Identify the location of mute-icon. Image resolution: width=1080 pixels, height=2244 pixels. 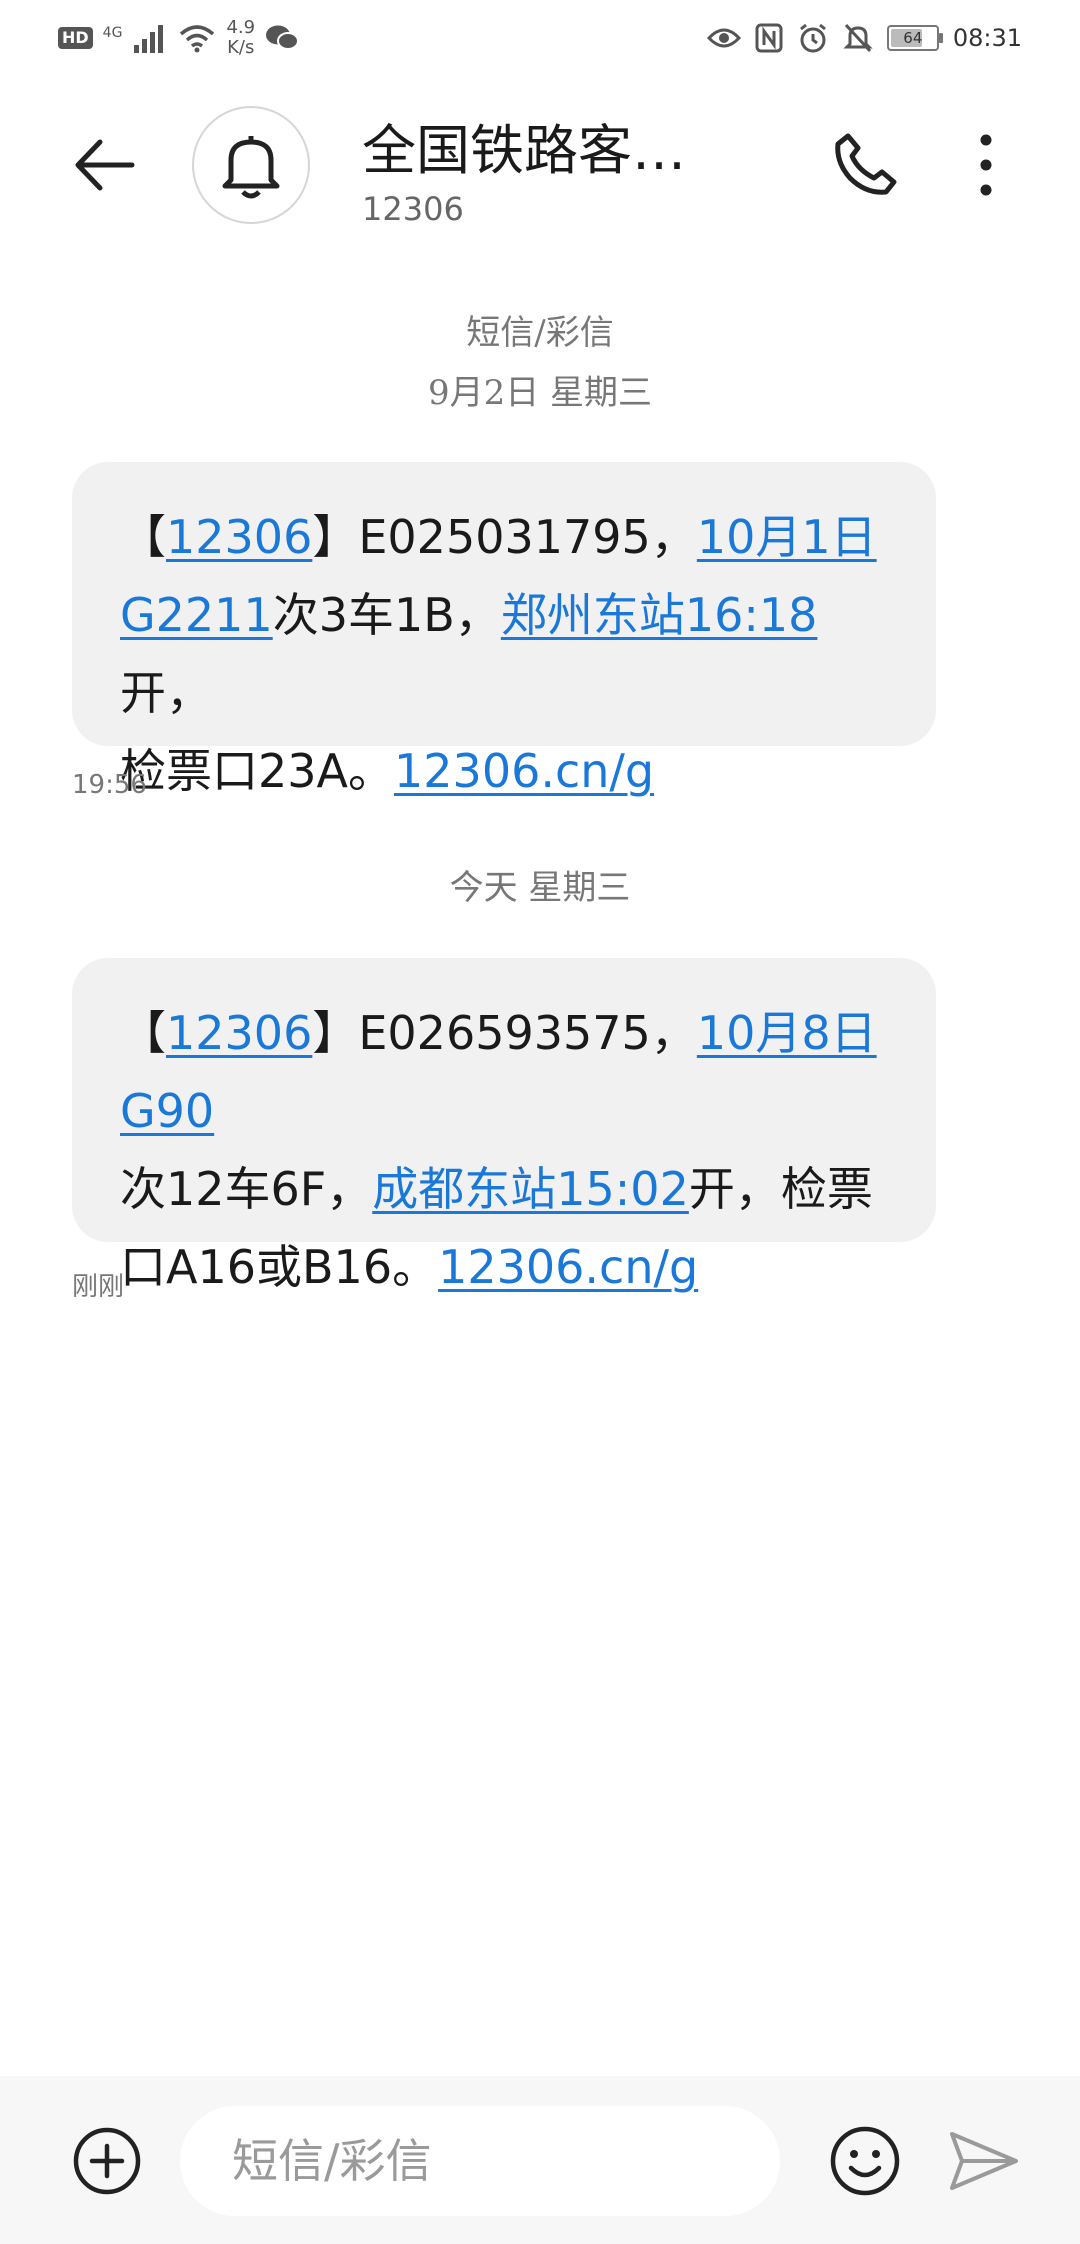
(858, 38).